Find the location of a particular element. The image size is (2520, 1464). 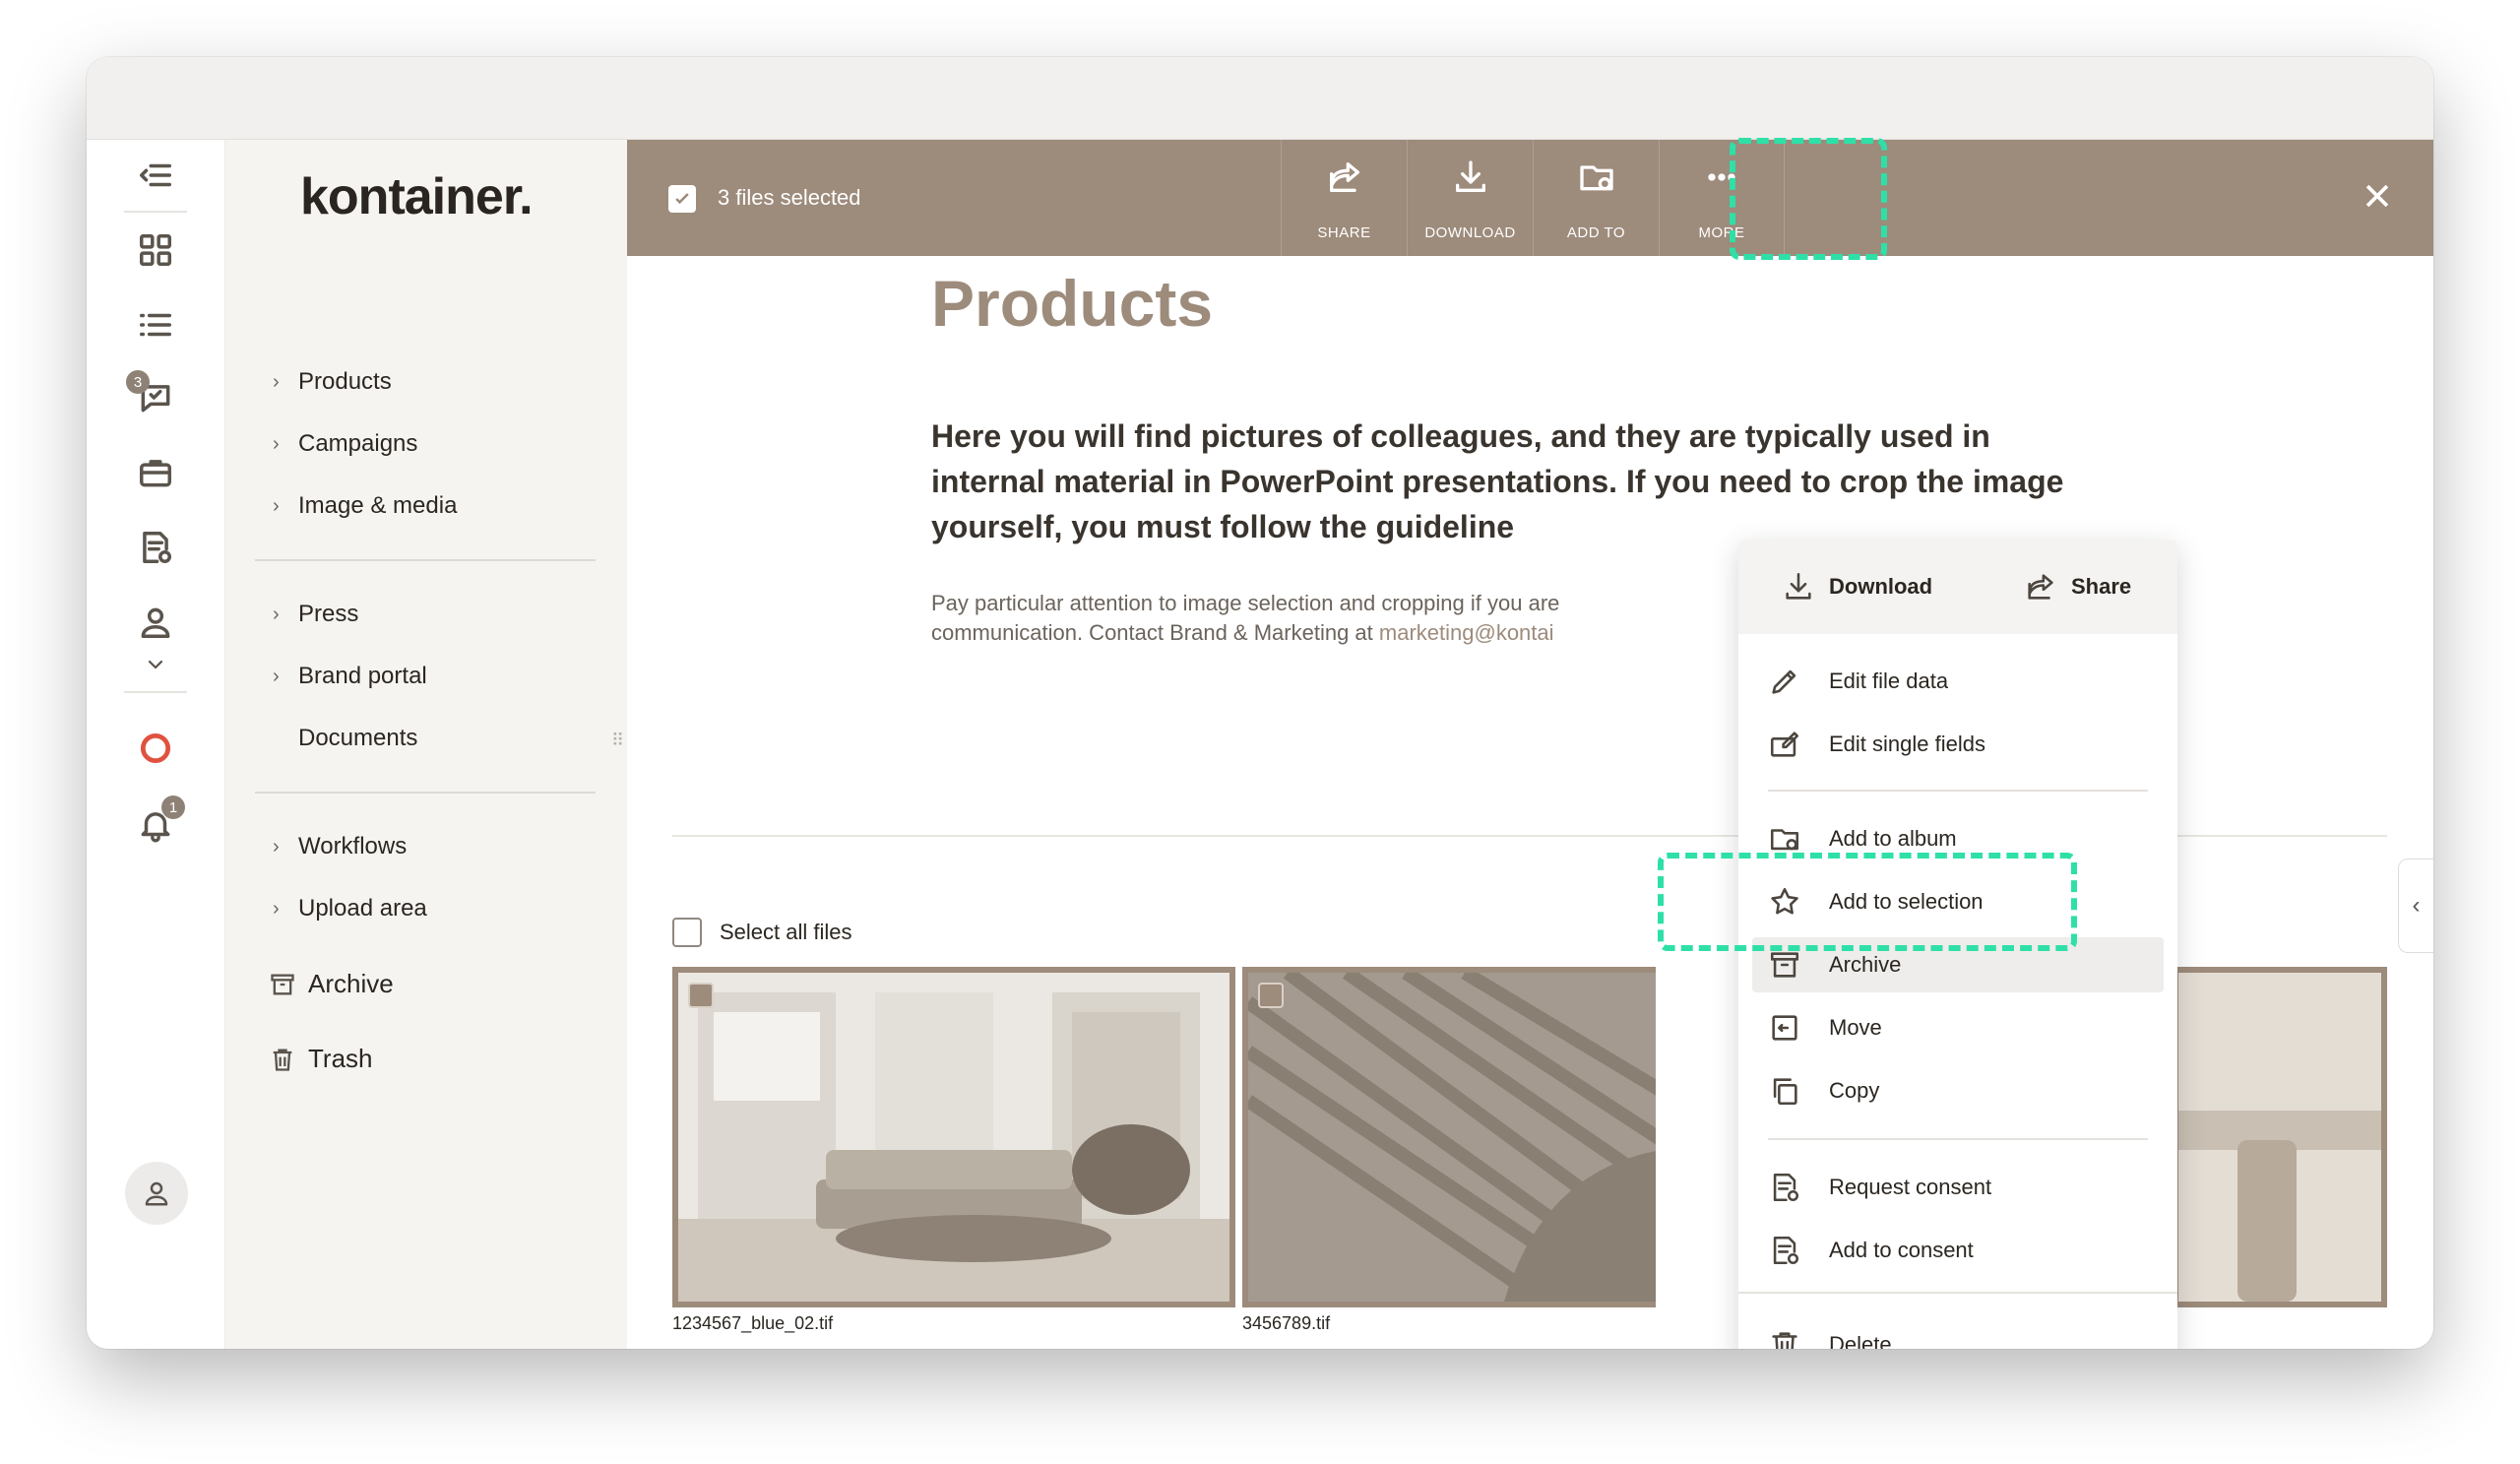

menu-request-consent: Request consent is located at coordinates (1960, 1188).